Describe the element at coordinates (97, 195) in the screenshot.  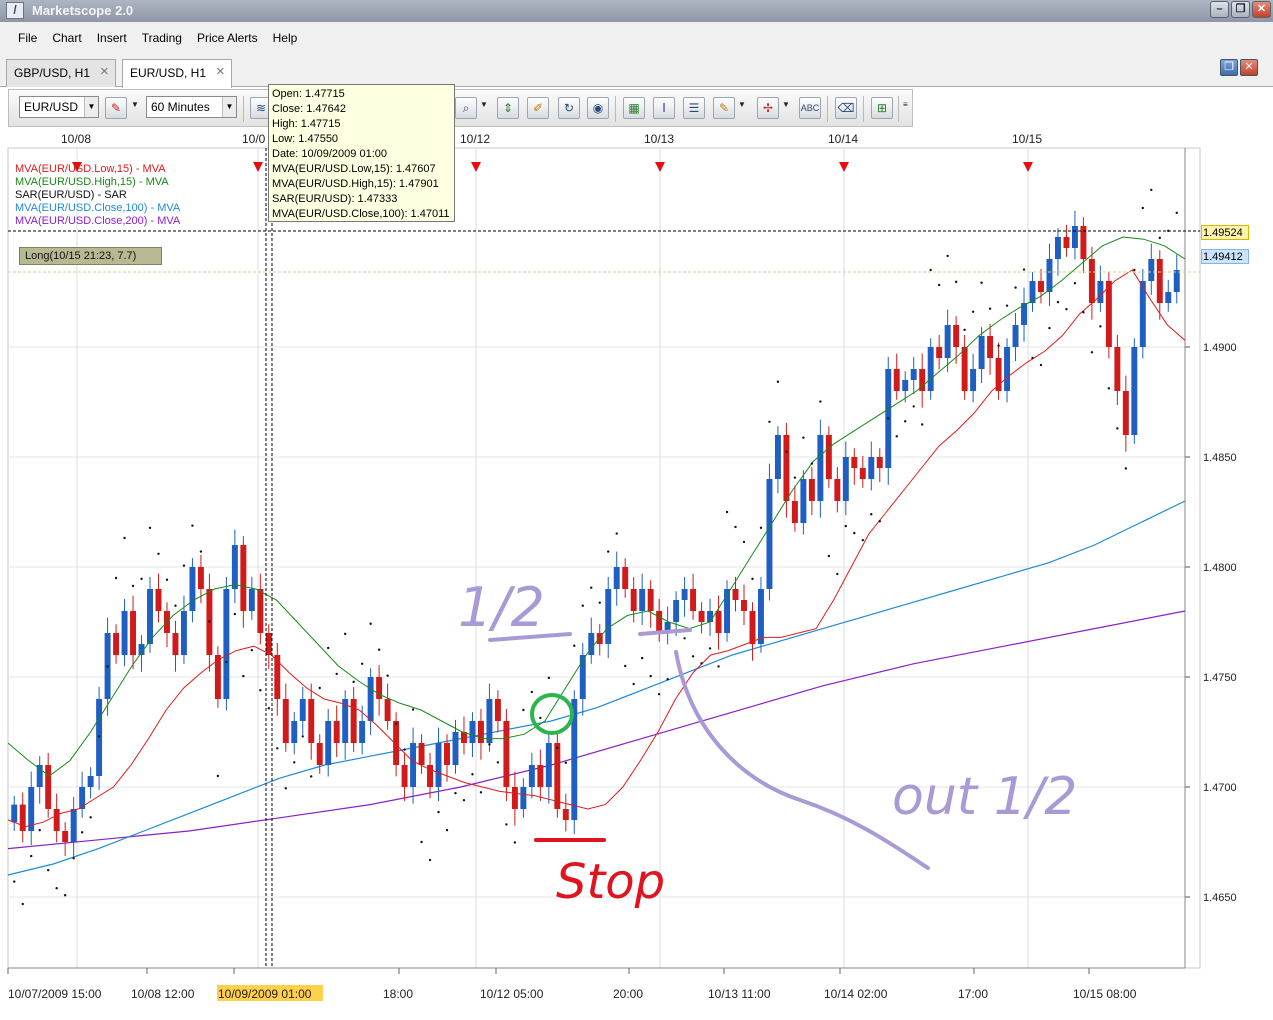
I see `legend-sar: SAR(EUR/USD) - SAR` at that location.